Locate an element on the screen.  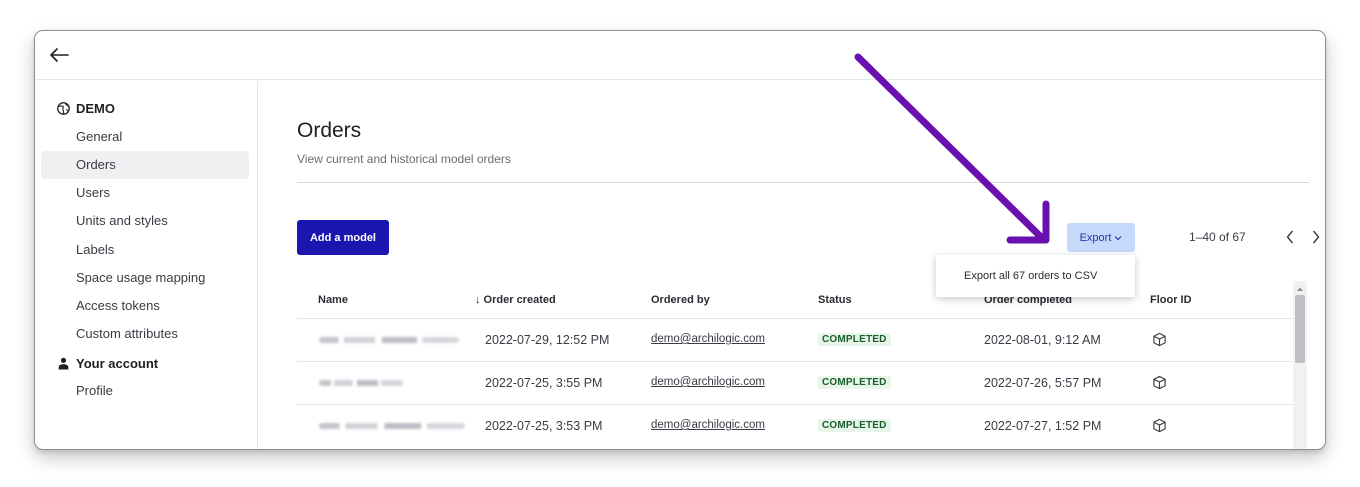
prev-page-button is located at coordinates (1290, 237).